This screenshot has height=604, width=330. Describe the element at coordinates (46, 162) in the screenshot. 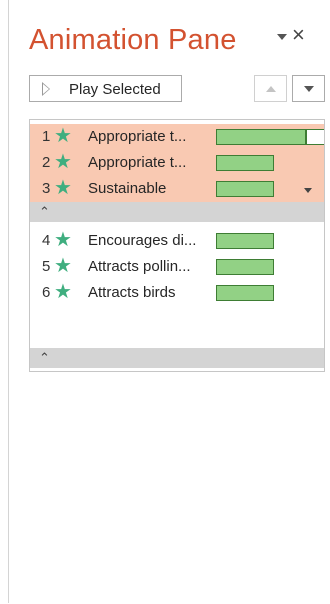

I see `item-number: 2` at that location.